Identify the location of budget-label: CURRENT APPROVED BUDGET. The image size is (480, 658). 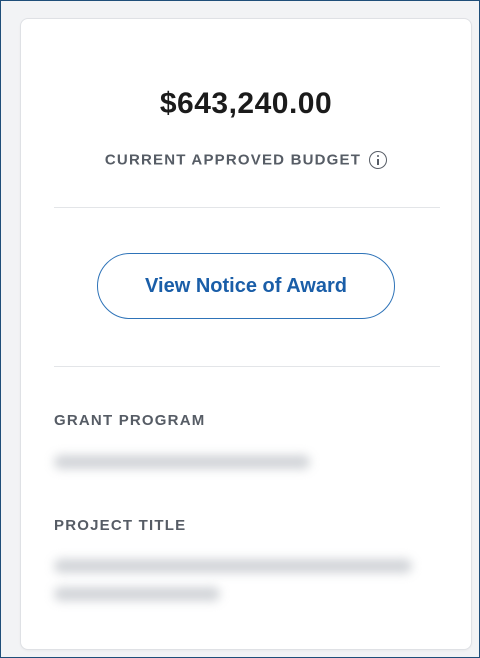
(233, 160).